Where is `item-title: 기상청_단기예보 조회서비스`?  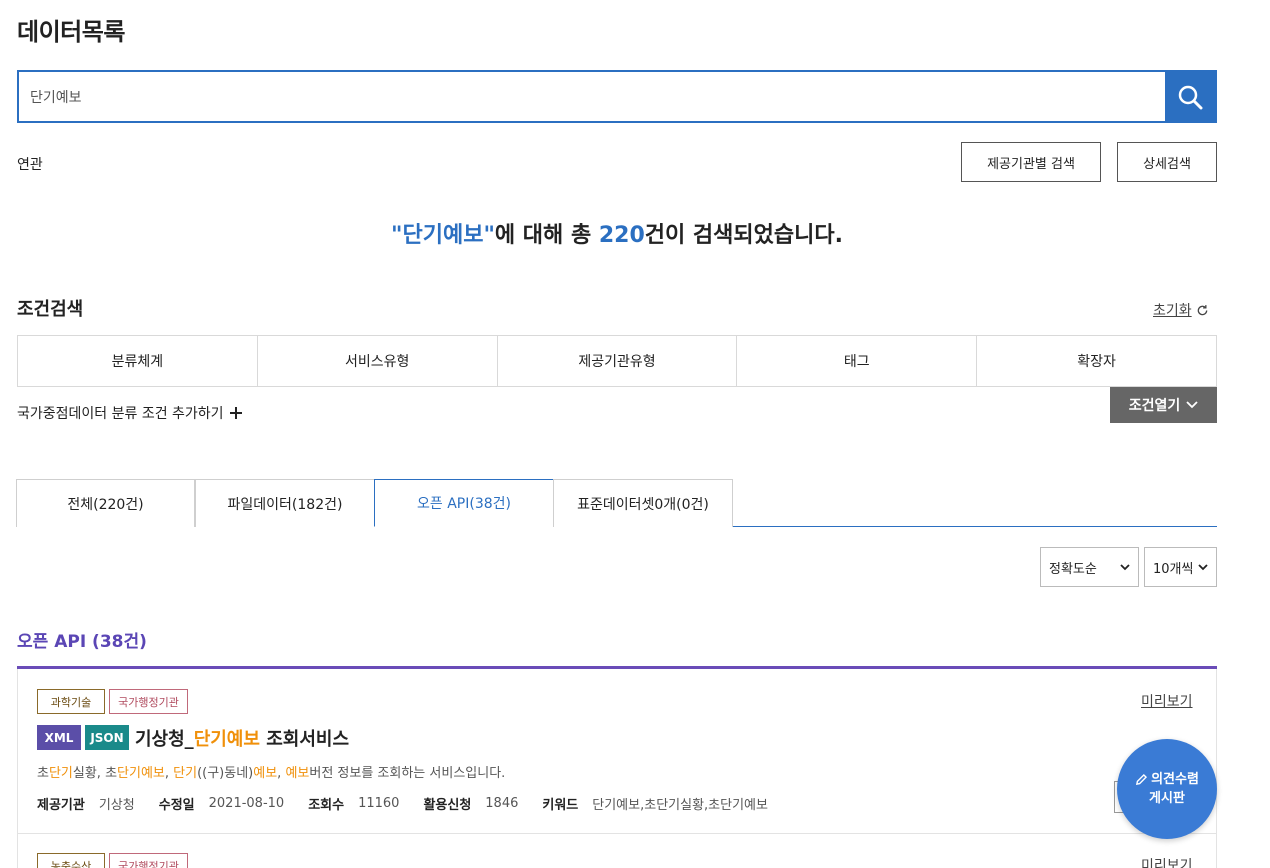 item-title: 기상청_단기예보 조회서비스 is located at coordinates (242, 738).